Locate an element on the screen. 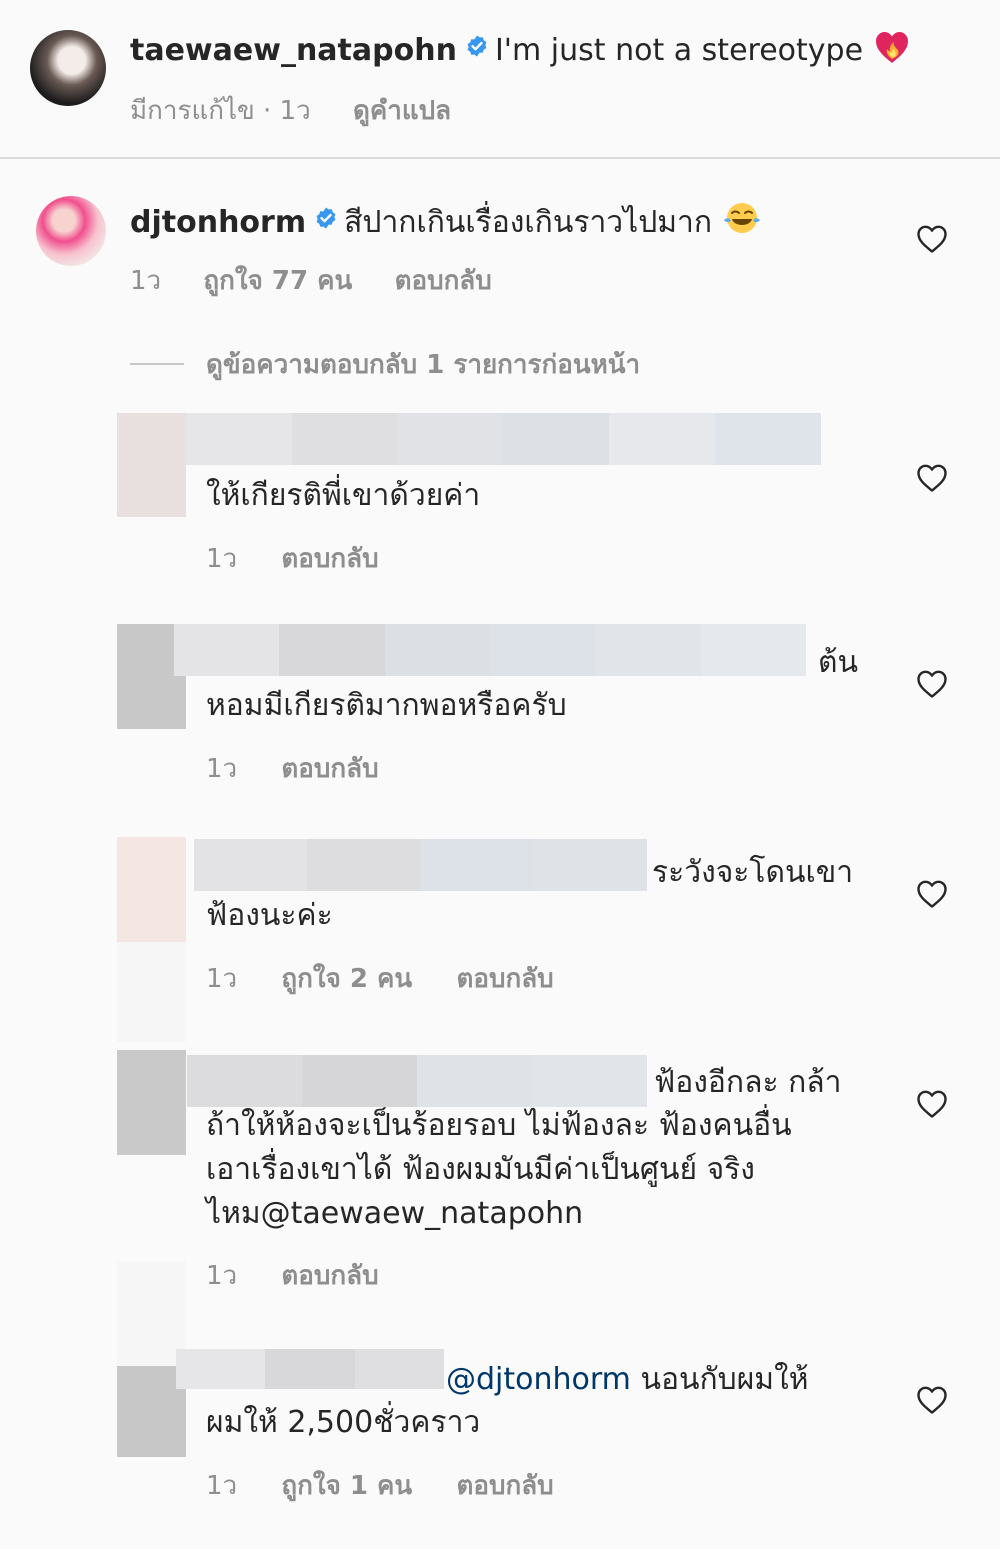 The height and width of the screenshot is (1549, 1000). view-previous-replies: ดูข้อความตอบกลับ 1 รายการก่อนหน้า is located at coordinates (385, 364).